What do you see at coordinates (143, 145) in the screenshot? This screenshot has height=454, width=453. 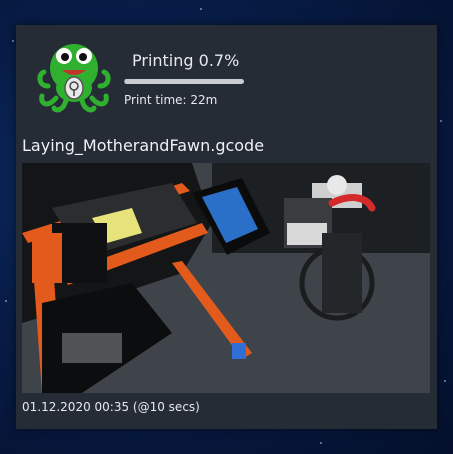 I see `job-filename: Laying_MotherandFawn.gcode` at bounding box center [143, 145].